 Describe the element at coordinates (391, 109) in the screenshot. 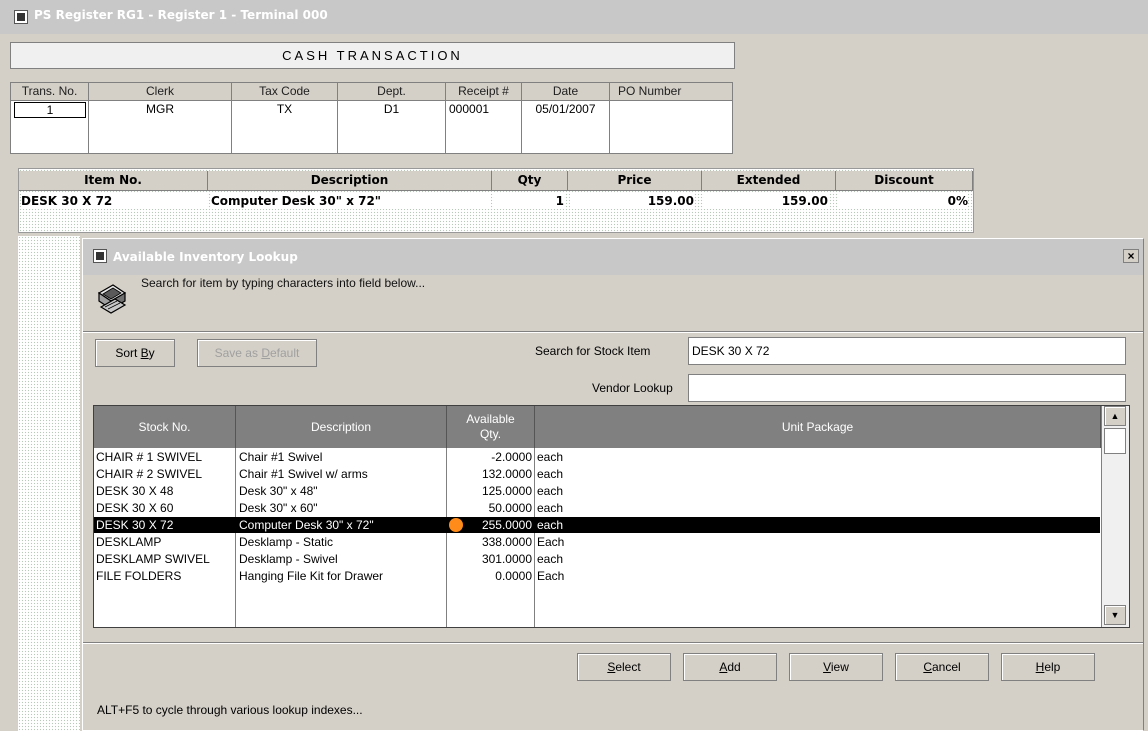

I see `dept-value: D1` at that location.